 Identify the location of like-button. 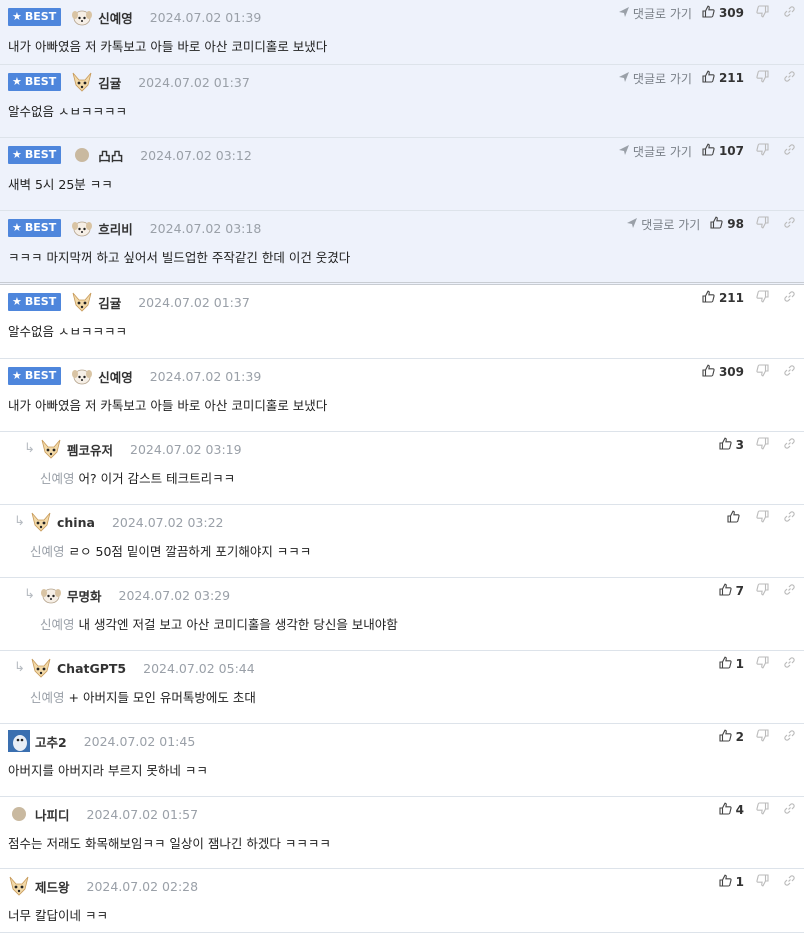
(735, 518).